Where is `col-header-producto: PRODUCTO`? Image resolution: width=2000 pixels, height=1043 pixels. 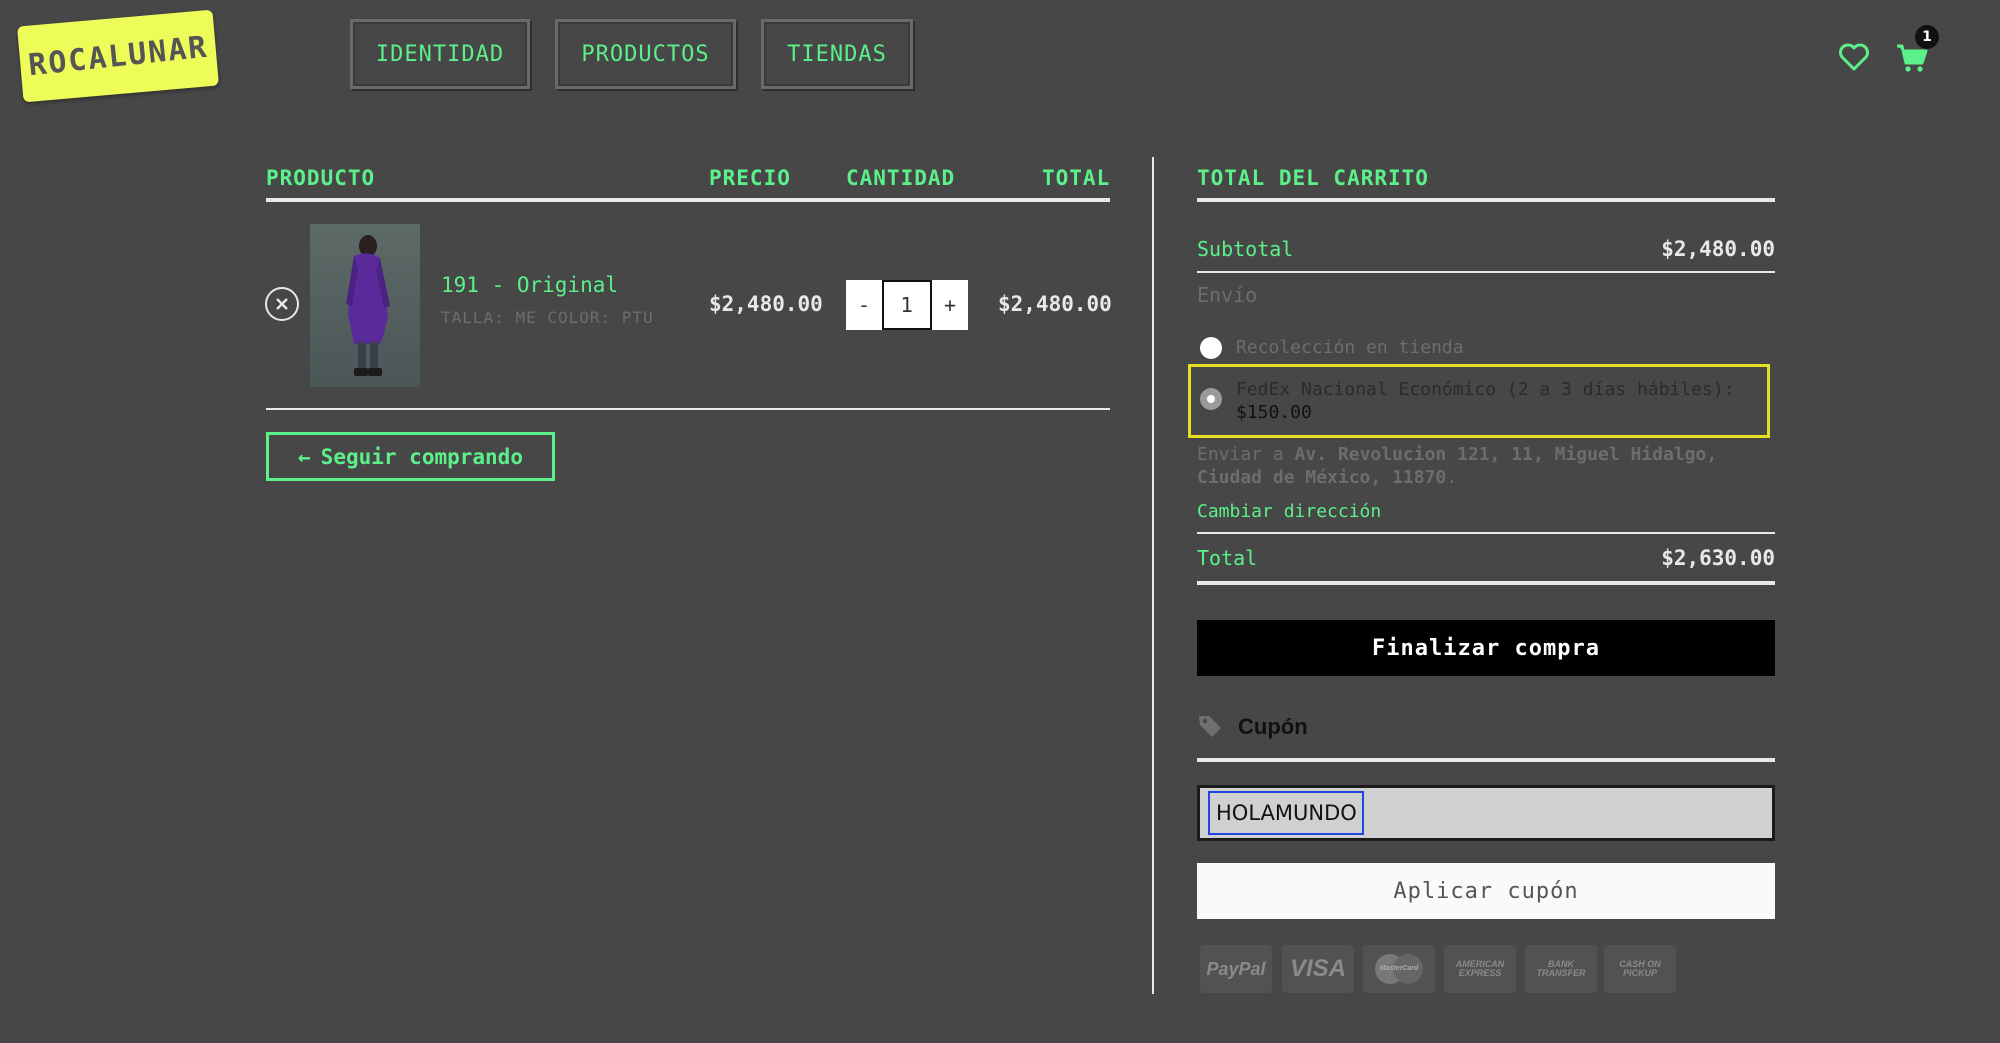 col-header-producto: PRODUCTO is located at coordinates (321, 178).